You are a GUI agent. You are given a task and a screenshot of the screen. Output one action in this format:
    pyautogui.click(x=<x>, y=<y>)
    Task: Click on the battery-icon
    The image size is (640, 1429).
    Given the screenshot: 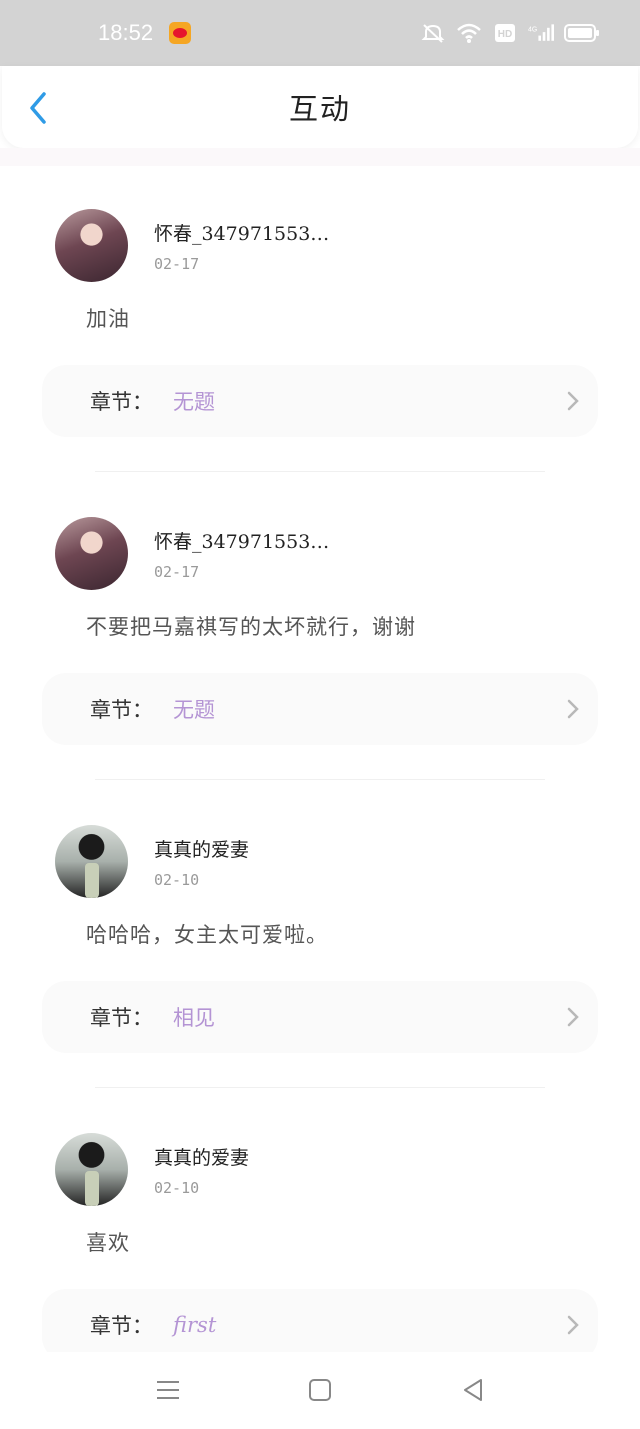 What is the action you would take?
    pyautogui.click(x=581, y=33)
    